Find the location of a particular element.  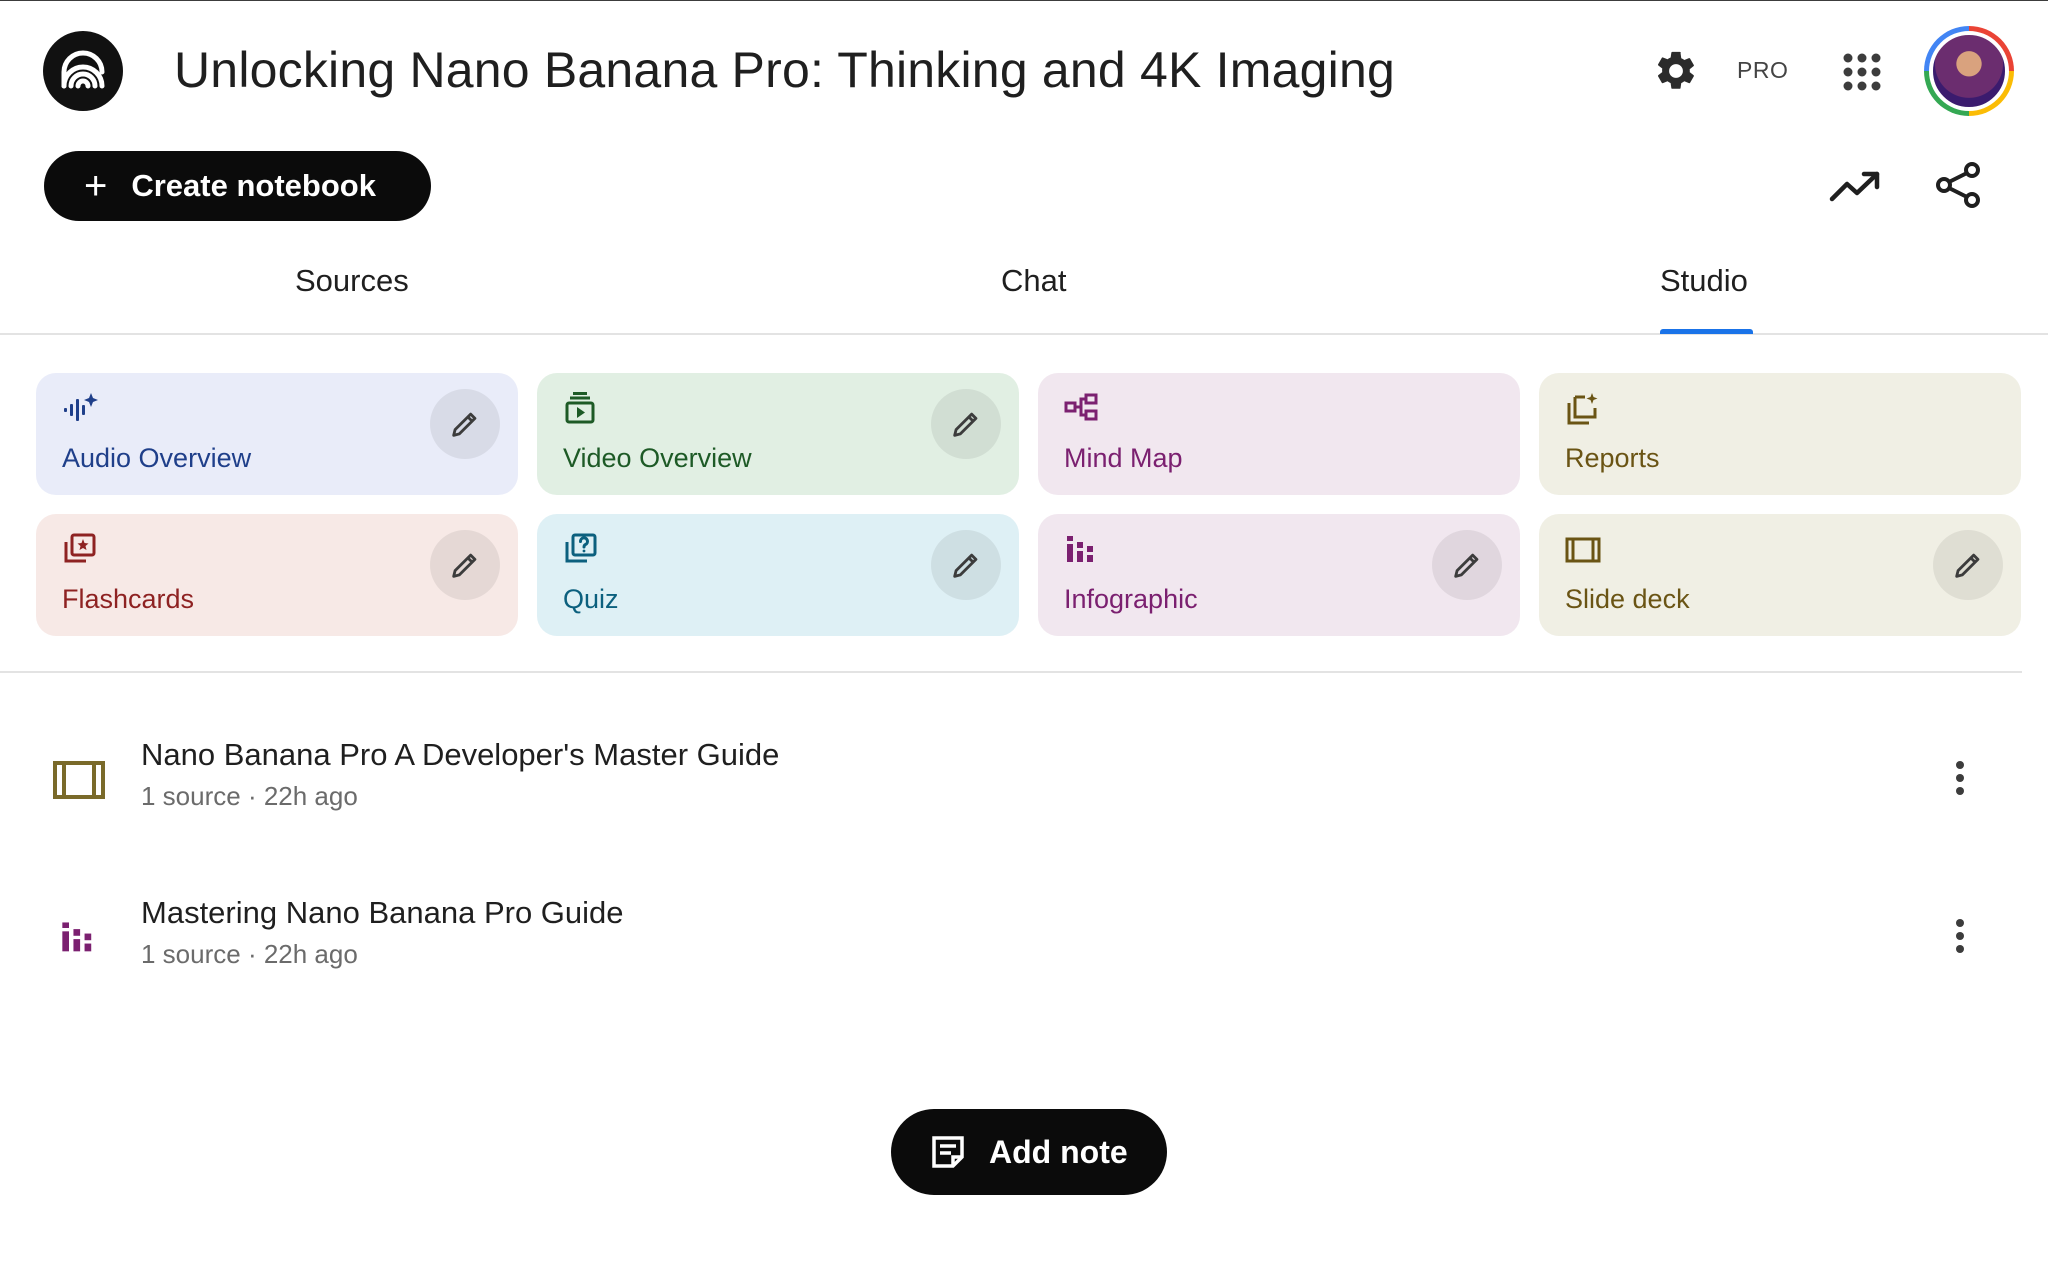

card-label: Flashcards is located at coordinates (128, 599).